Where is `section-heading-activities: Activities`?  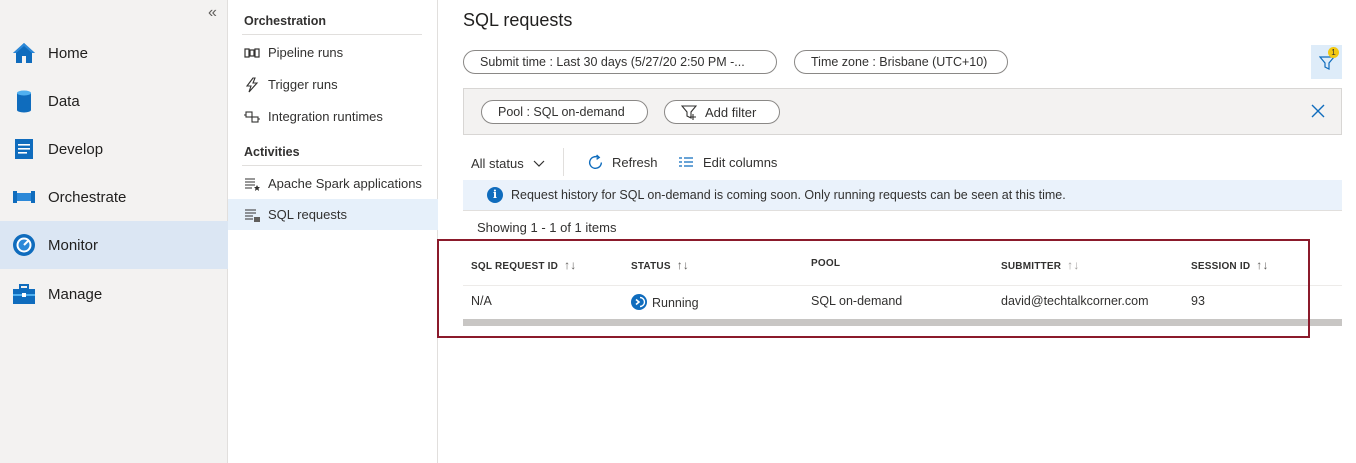 section-heading-activities: Activities is located at coordinates (272, 152).